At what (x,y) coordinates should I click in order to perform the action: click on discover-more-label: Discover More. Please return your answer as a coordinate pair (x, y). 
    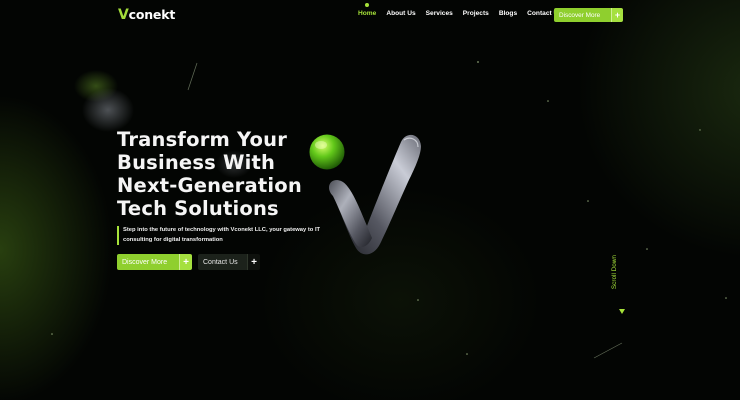
    Looking at the image, I should click on (148, 262).